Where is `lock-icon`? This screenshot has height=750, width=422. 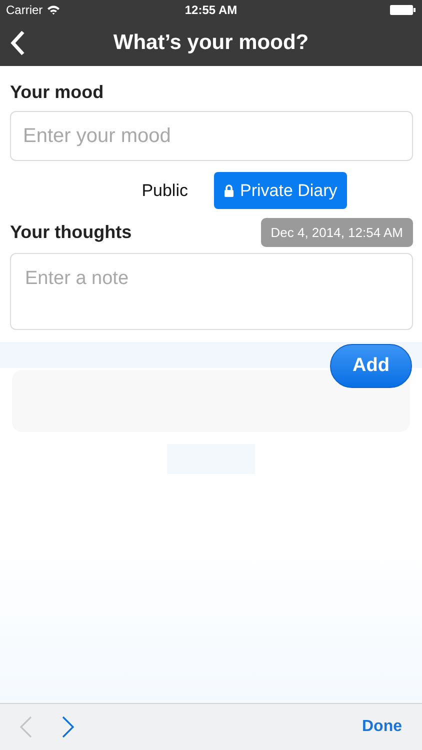
lock-icon is located at coordinates (229, 190).